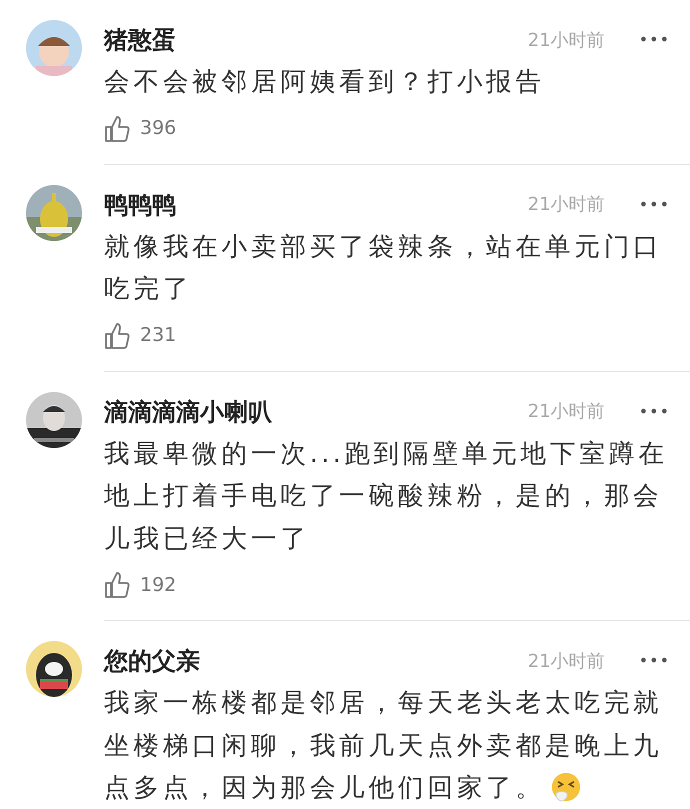 Image resolution: width=690 pixels, height=809 pixels. I want to click on comment-text: 就像我在小卖部买了袋辣条，站在单元门口吃完了, so click(384, 268).